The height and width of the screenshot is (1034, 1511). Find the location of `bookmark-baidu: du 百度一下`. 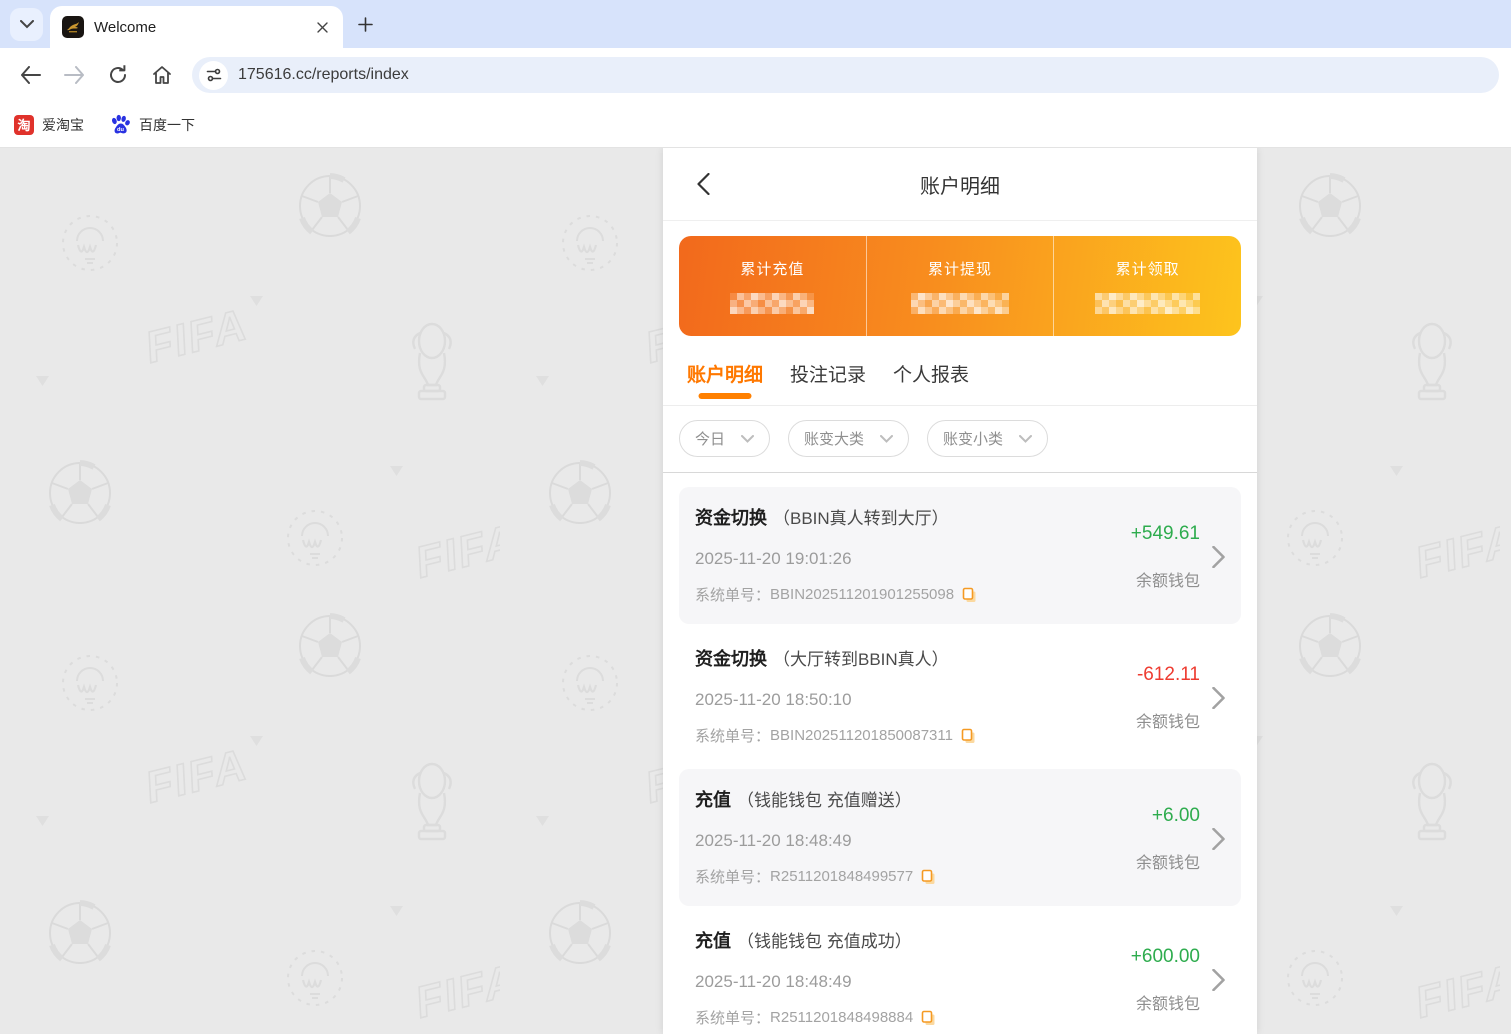

bookmark-baidu: du 百度一下 is located at coordinates (152, 124).